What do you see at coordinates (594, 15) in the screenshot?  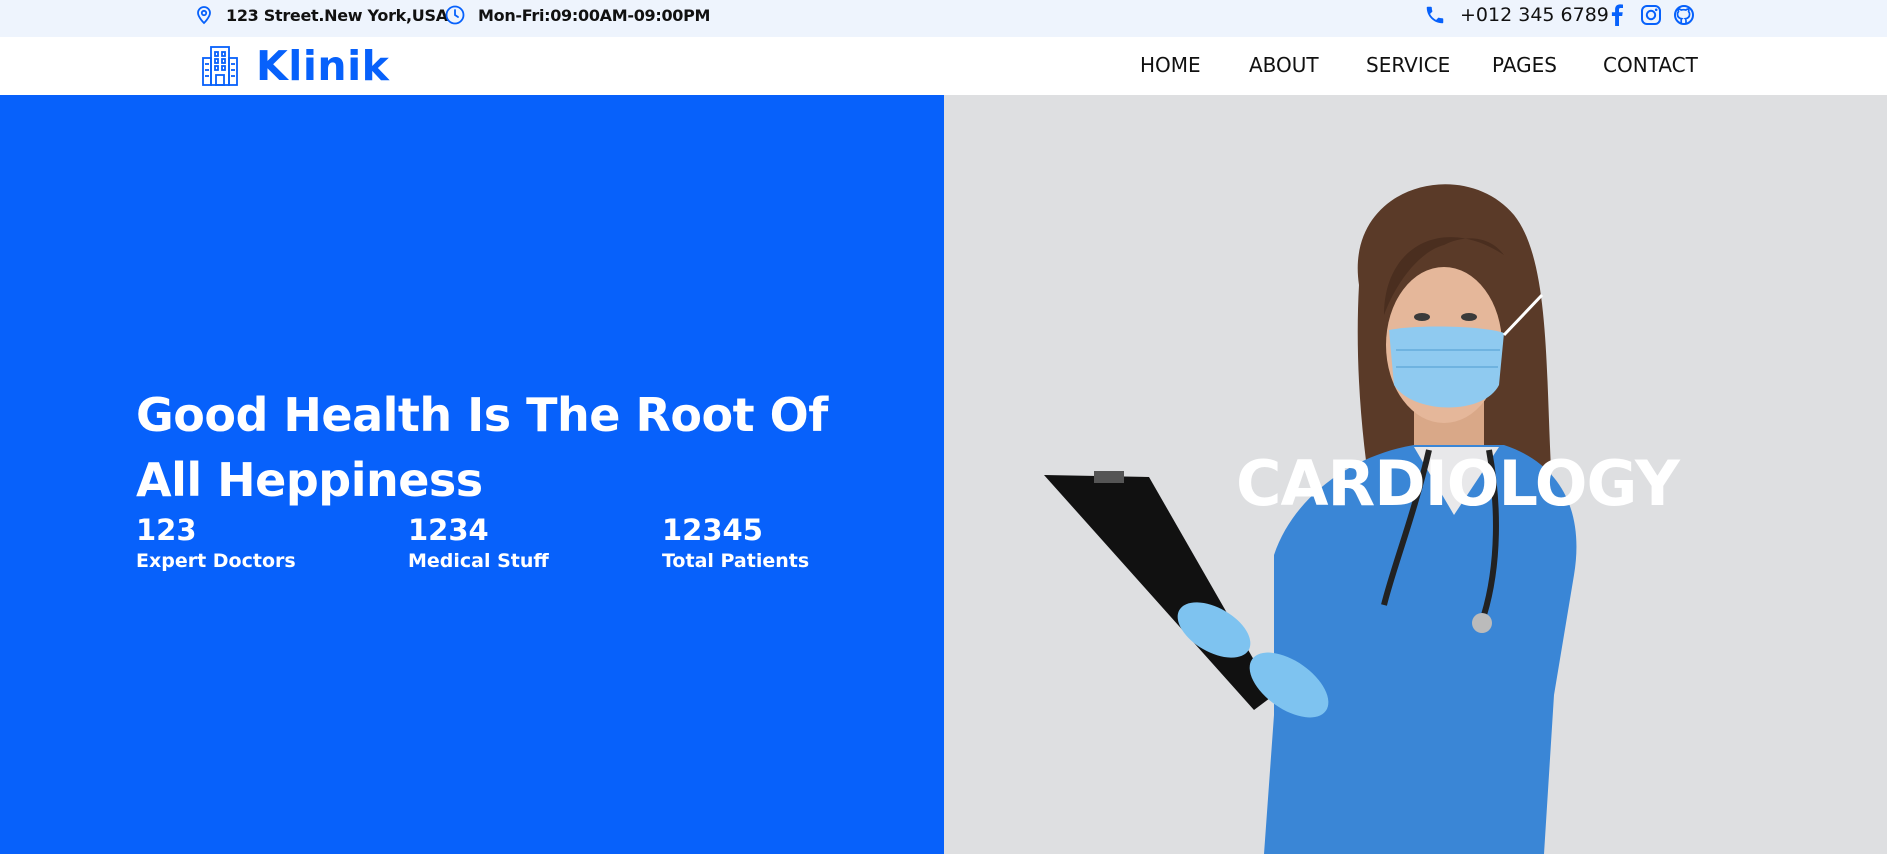 I see `hours-text: Mon-Fri:09:00AM-09:00PM` at bounding box center [594, 15].